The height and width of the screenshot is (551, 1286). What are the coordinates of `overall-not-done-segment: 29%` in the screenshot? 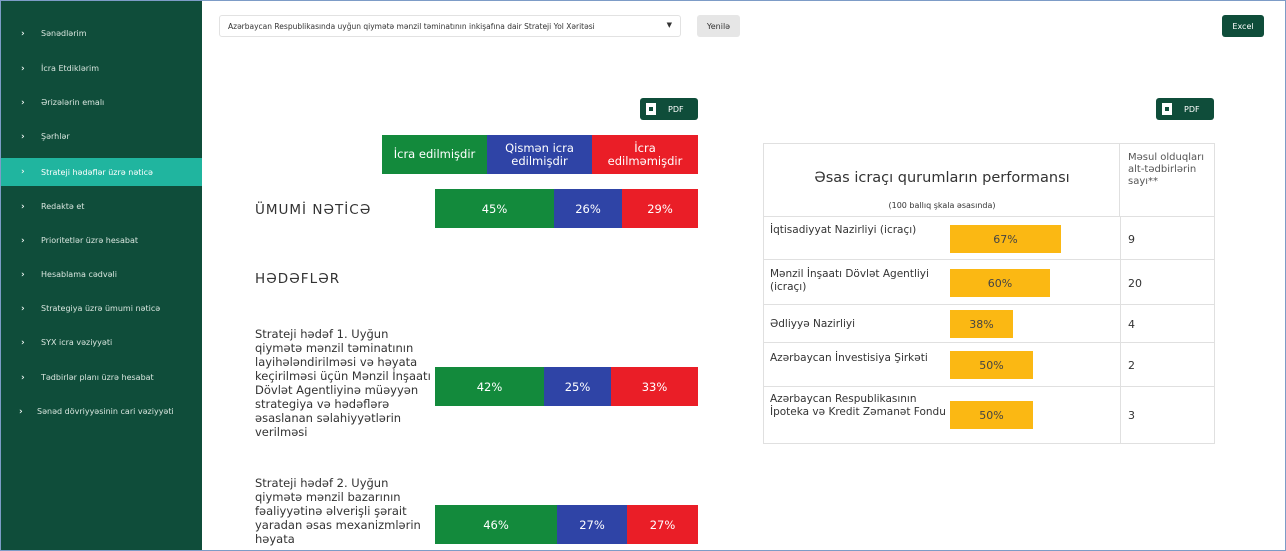 It's located at (660, 208).